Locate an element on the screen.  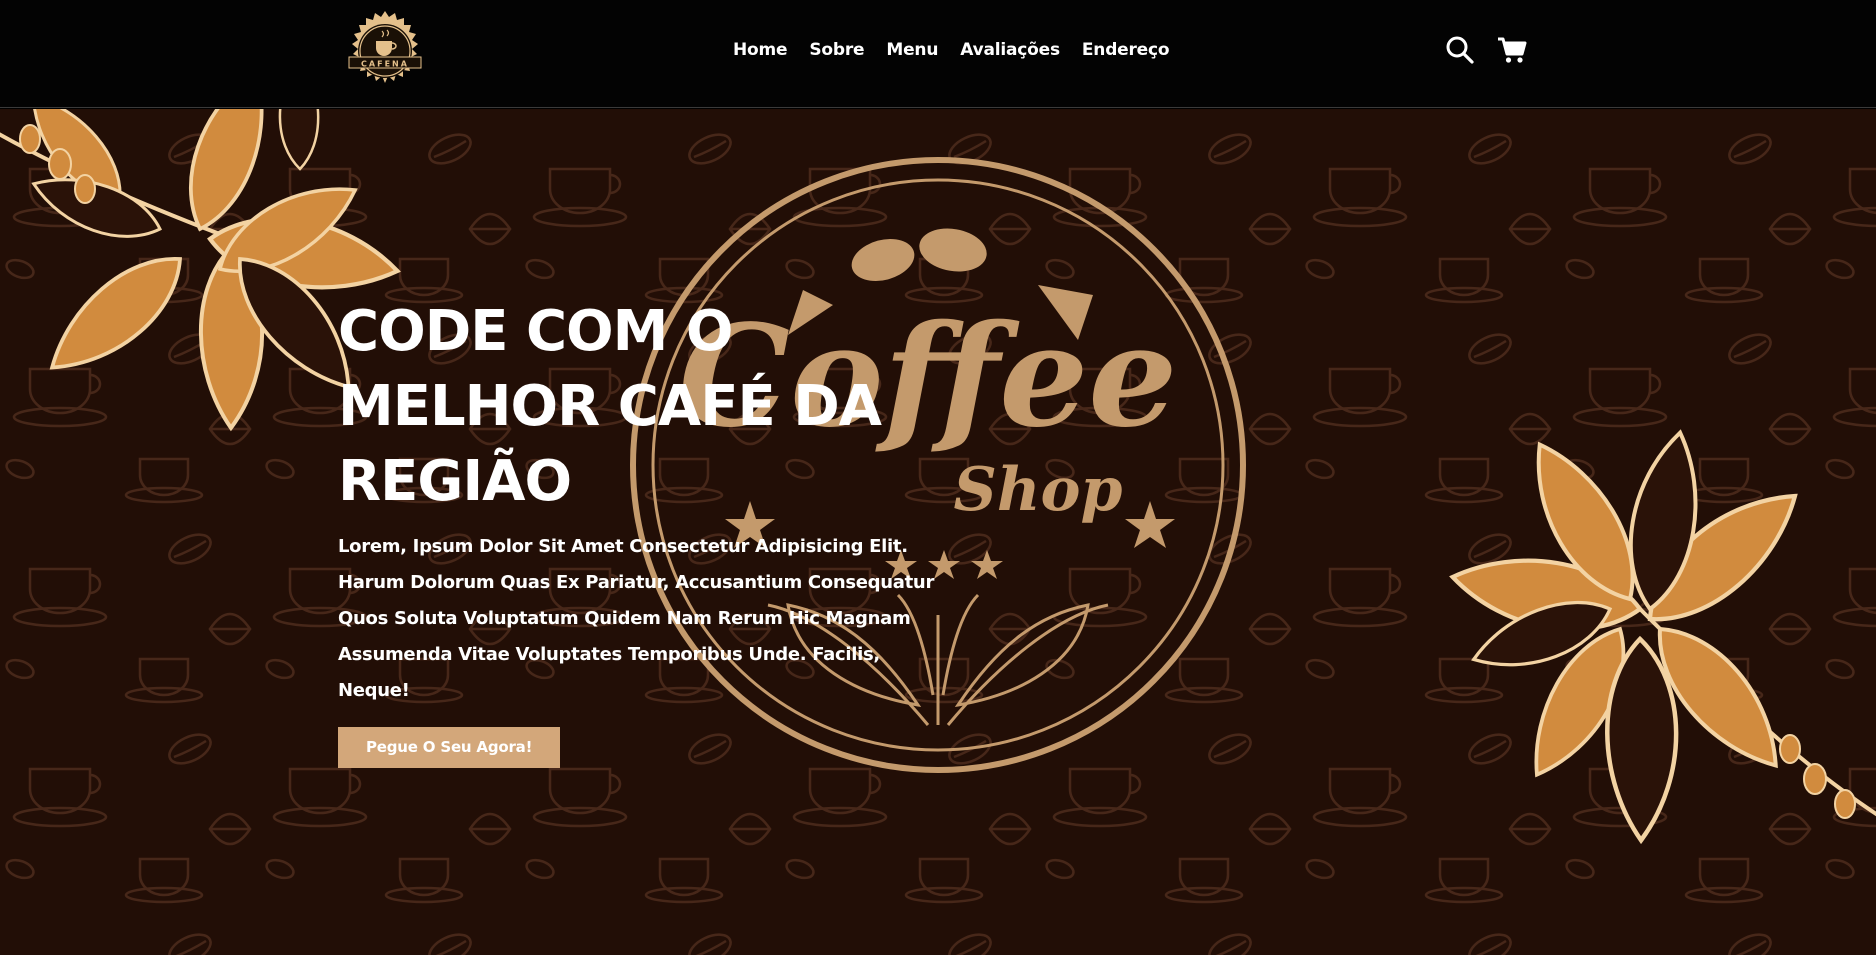
cart-icon is located at coordinates (1512, 50).